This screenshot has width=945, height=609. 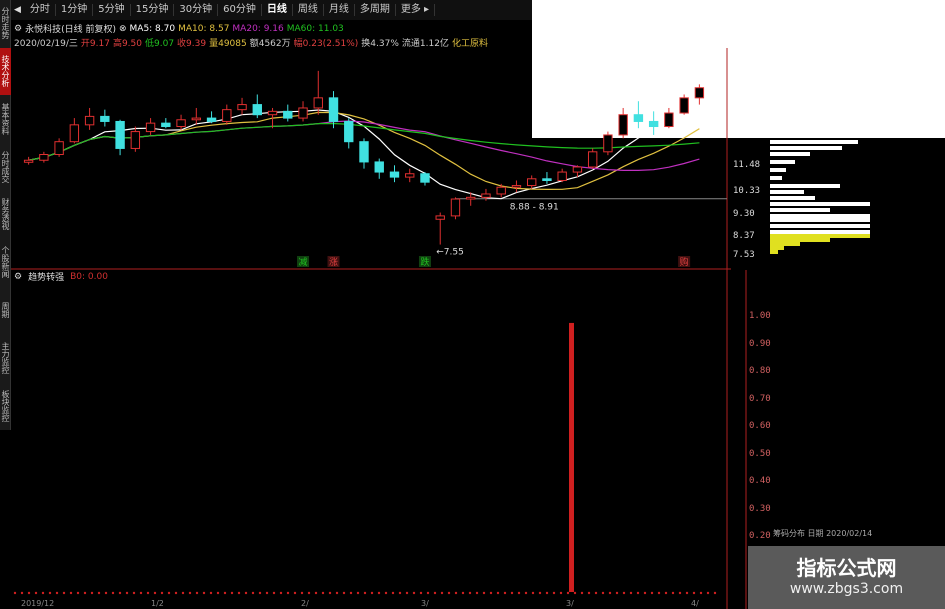 What do you see at coordinates (277, 10) in the screenshot?
I see `period-tab: 日线` at bounding box center [277, 10].